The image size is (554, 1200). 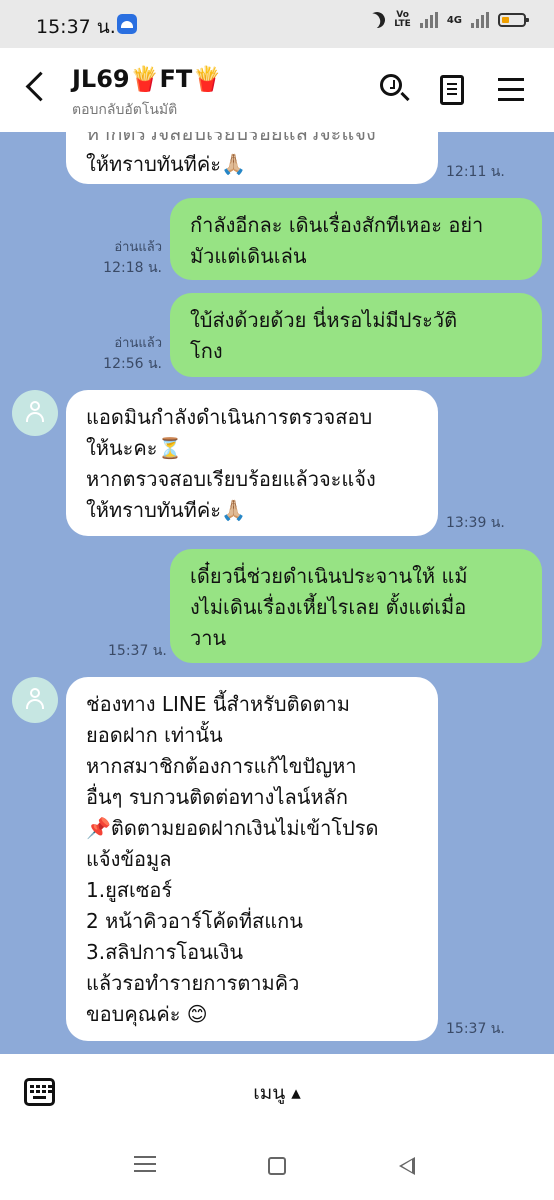 I want to click on input-bar: เมนู ▴, so click(x=277, y=1092).